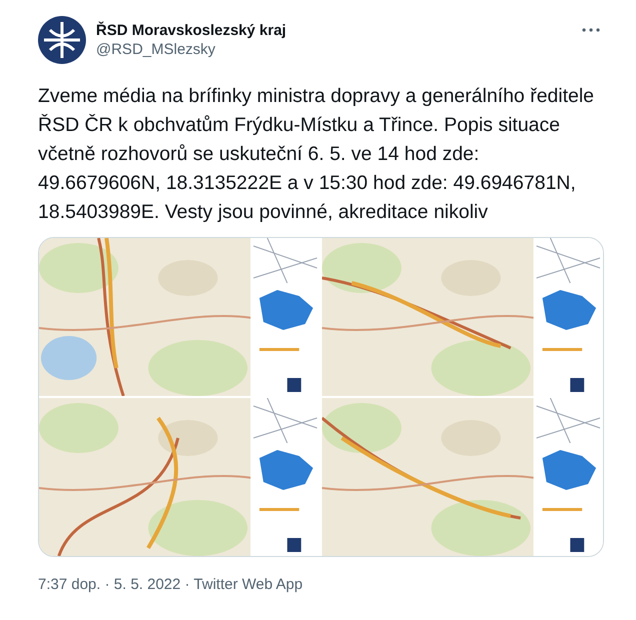 The width and height of the screenshot is (636, 620). Describe the element at coordinates (334, 49) in the screenshot. I see `author-handle: @RSD_MSlezsky` at that location.